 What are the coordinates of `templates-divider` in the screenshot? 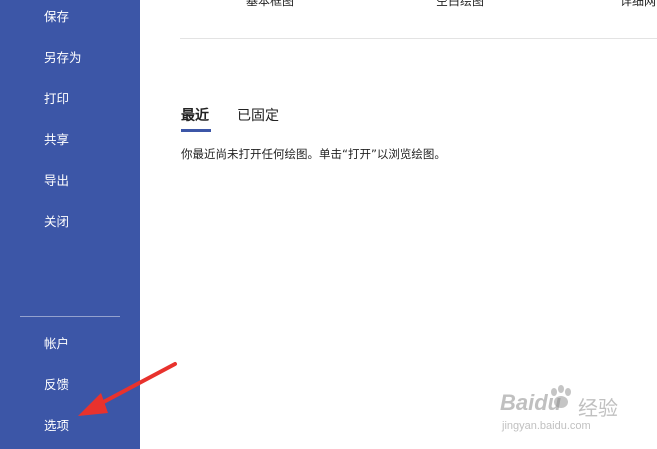 It's located at (418, 38).